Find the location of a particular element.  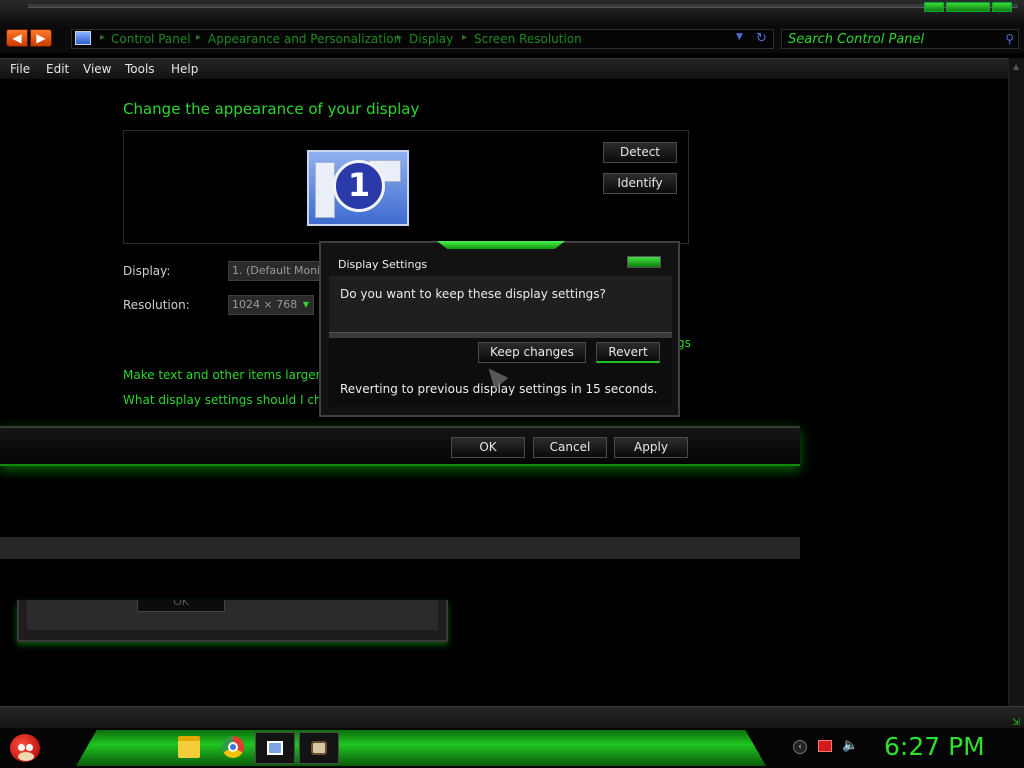

monitor-1: 1 is located at coordinates (358, 188).